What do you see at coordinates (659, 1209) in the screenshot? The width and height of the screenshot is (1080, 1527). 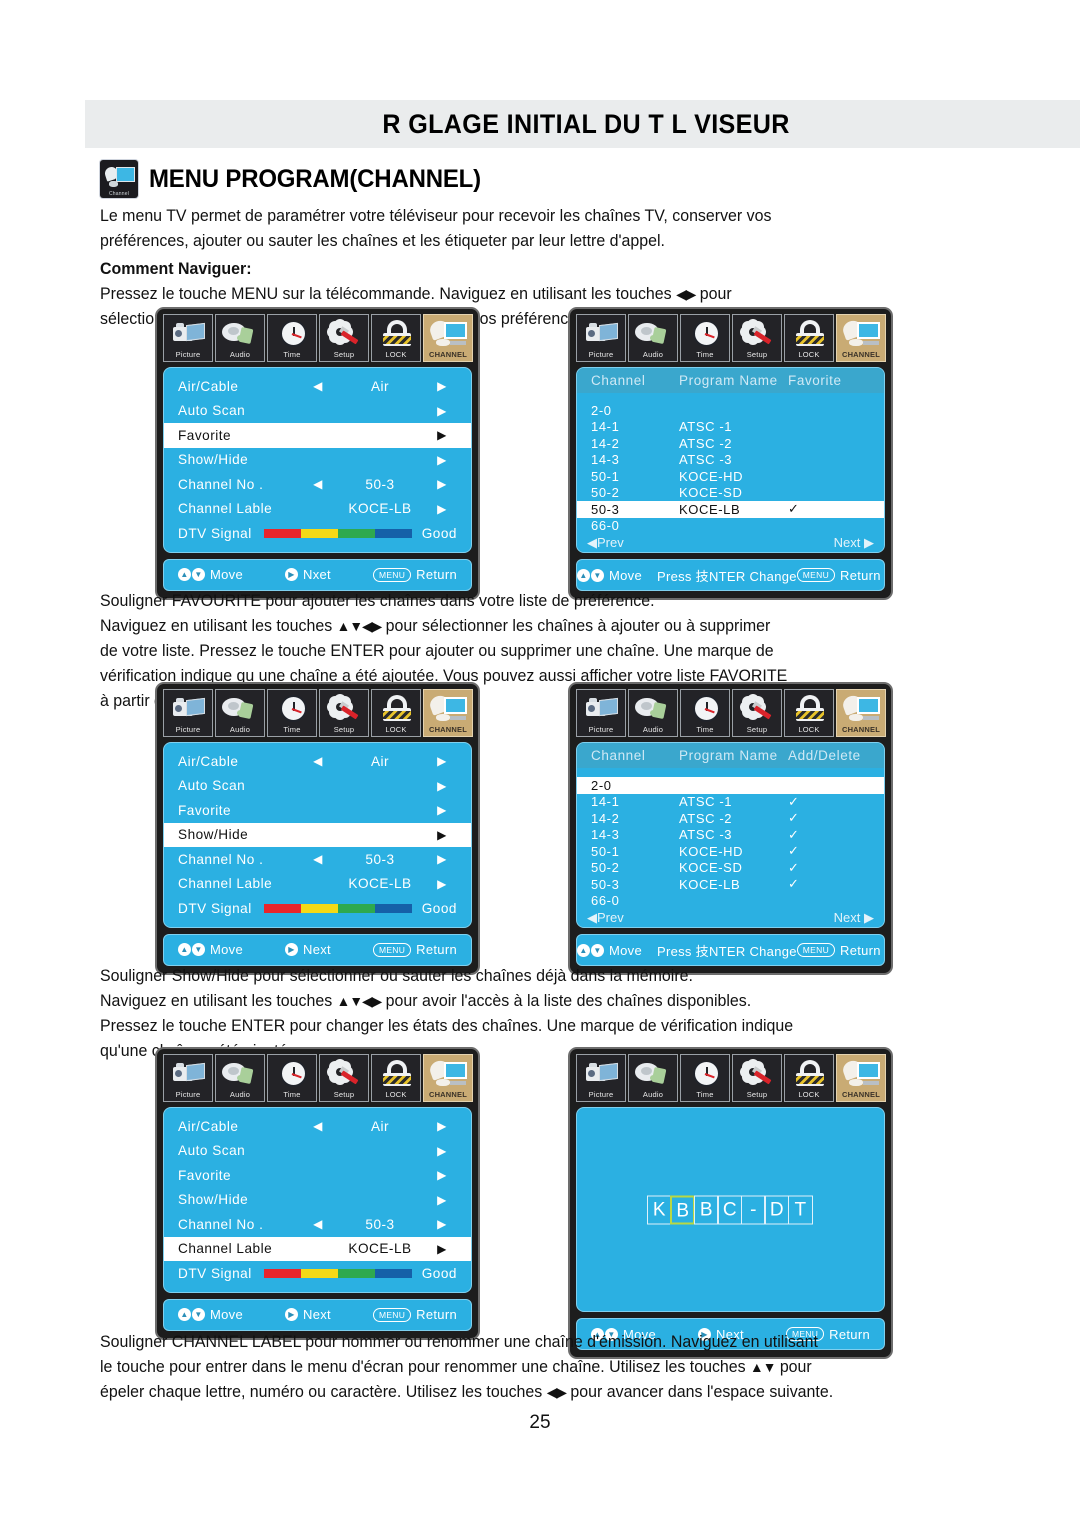 I see `channel-label-character-box: K` at bounding box center [659, 1209].